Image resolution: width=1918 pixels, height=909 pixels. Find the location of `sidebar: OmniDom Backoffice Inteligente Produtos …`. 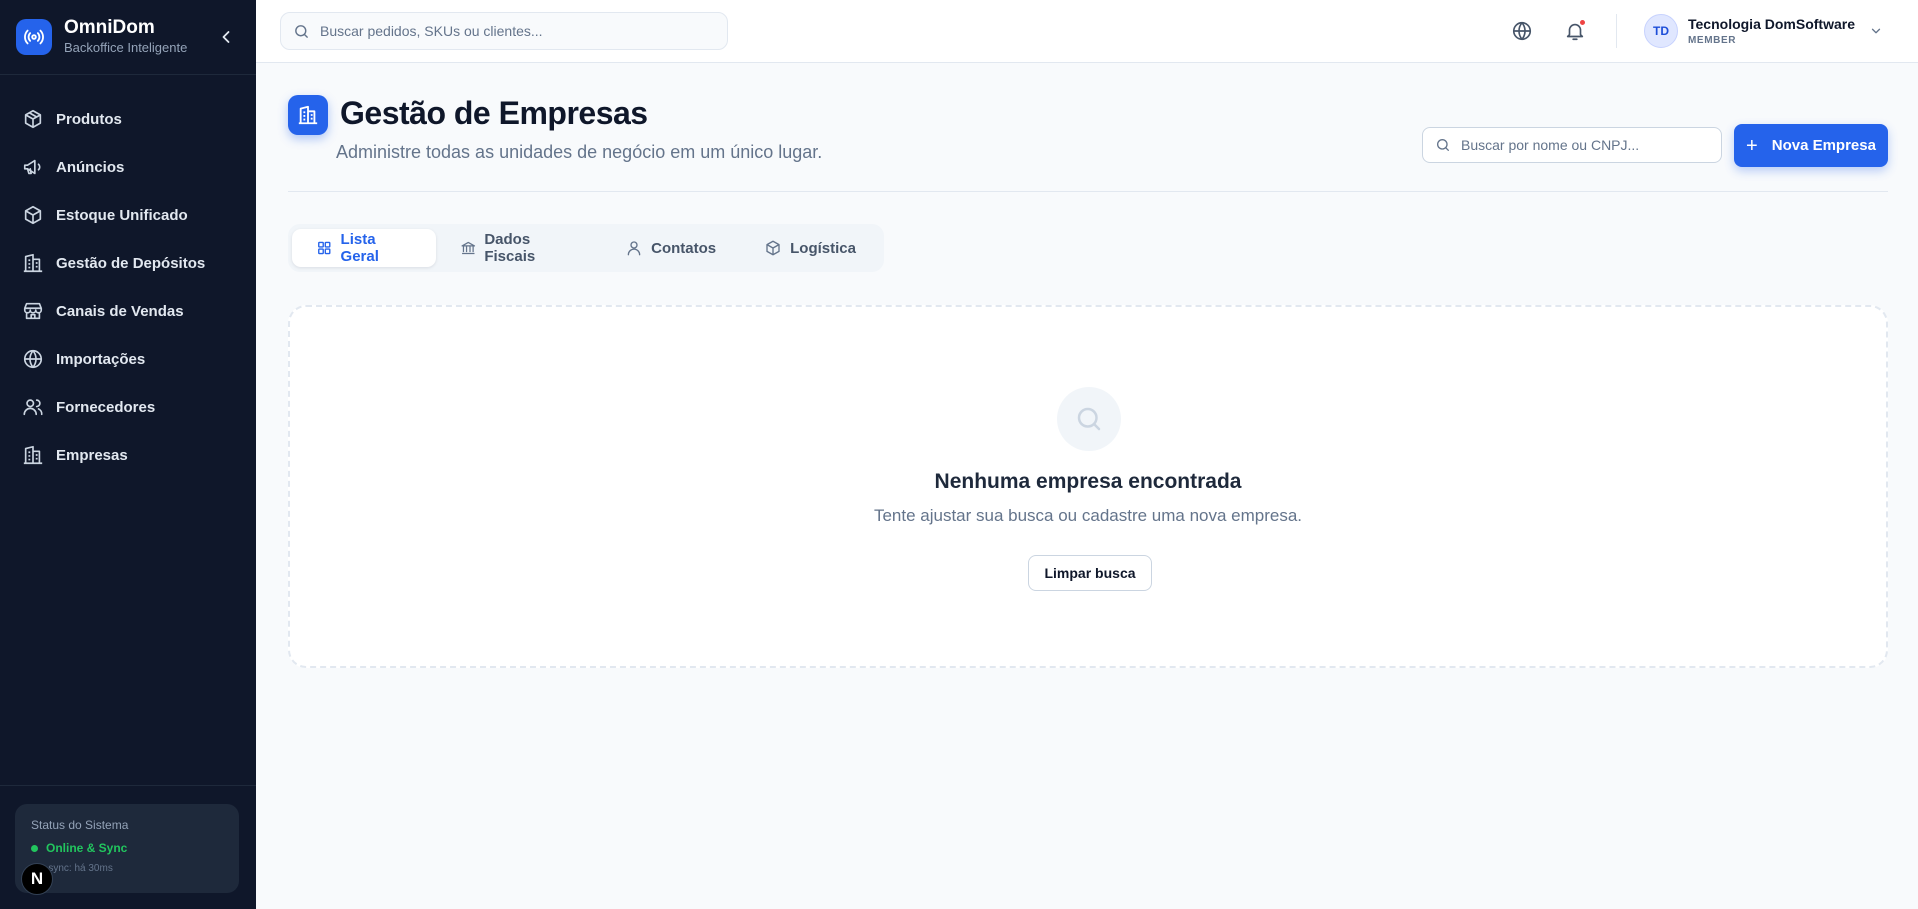

sidebar: OmniDom Backoffice Inteligente Produtos … is located at coordinates (128, 454).